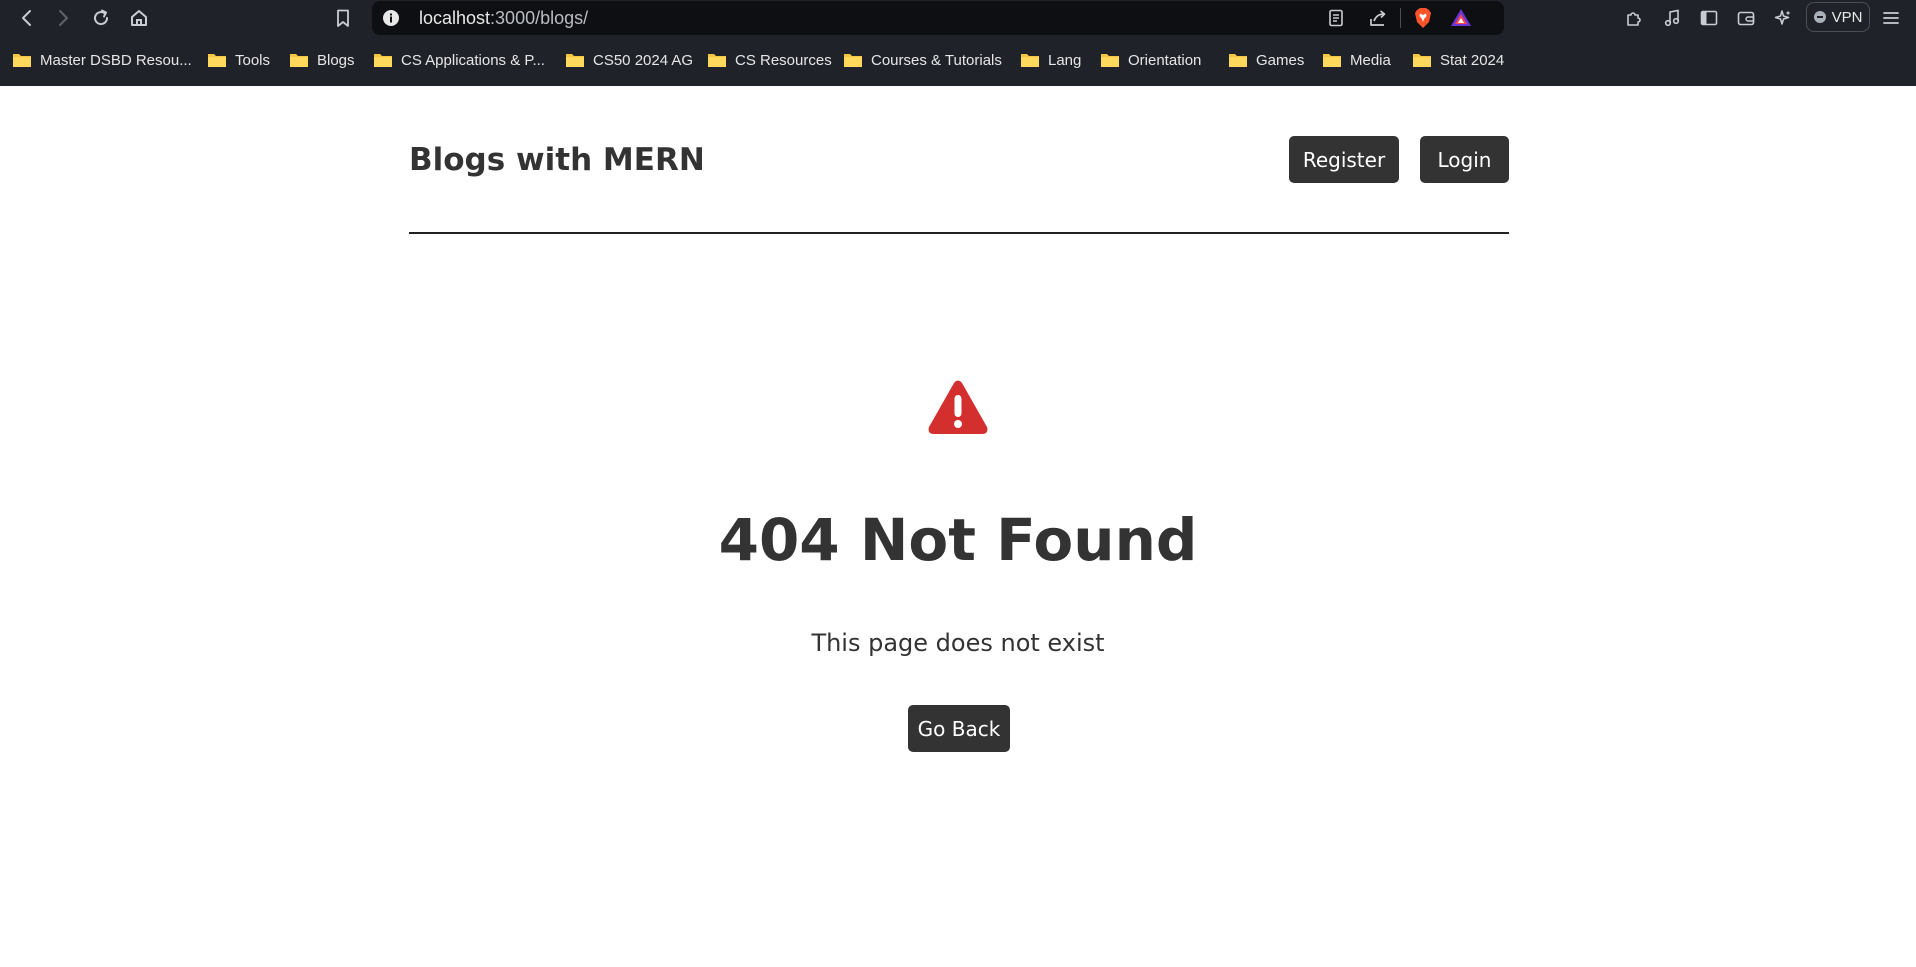 The image size is (1916, 967). Describe the element at coordinates (958, 407) in the screenshot. I see `warning-icon` at that location.